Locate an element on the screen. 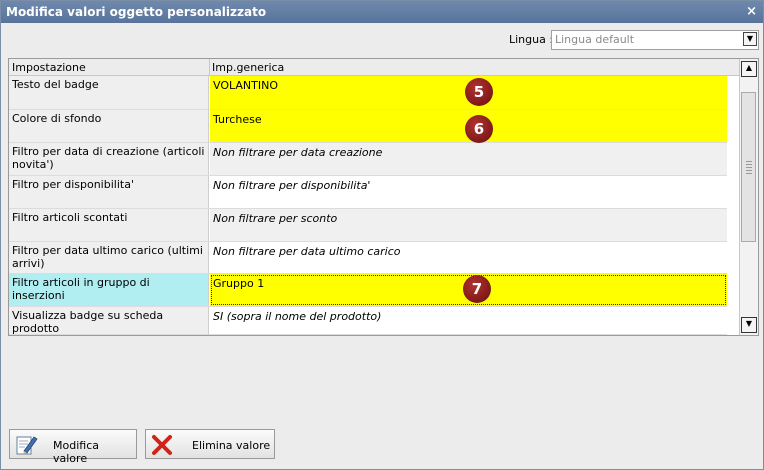 The width and height of the screenshot is (764, 470). scroll-down-icon: ▼ is located at coordinates (749, 325).